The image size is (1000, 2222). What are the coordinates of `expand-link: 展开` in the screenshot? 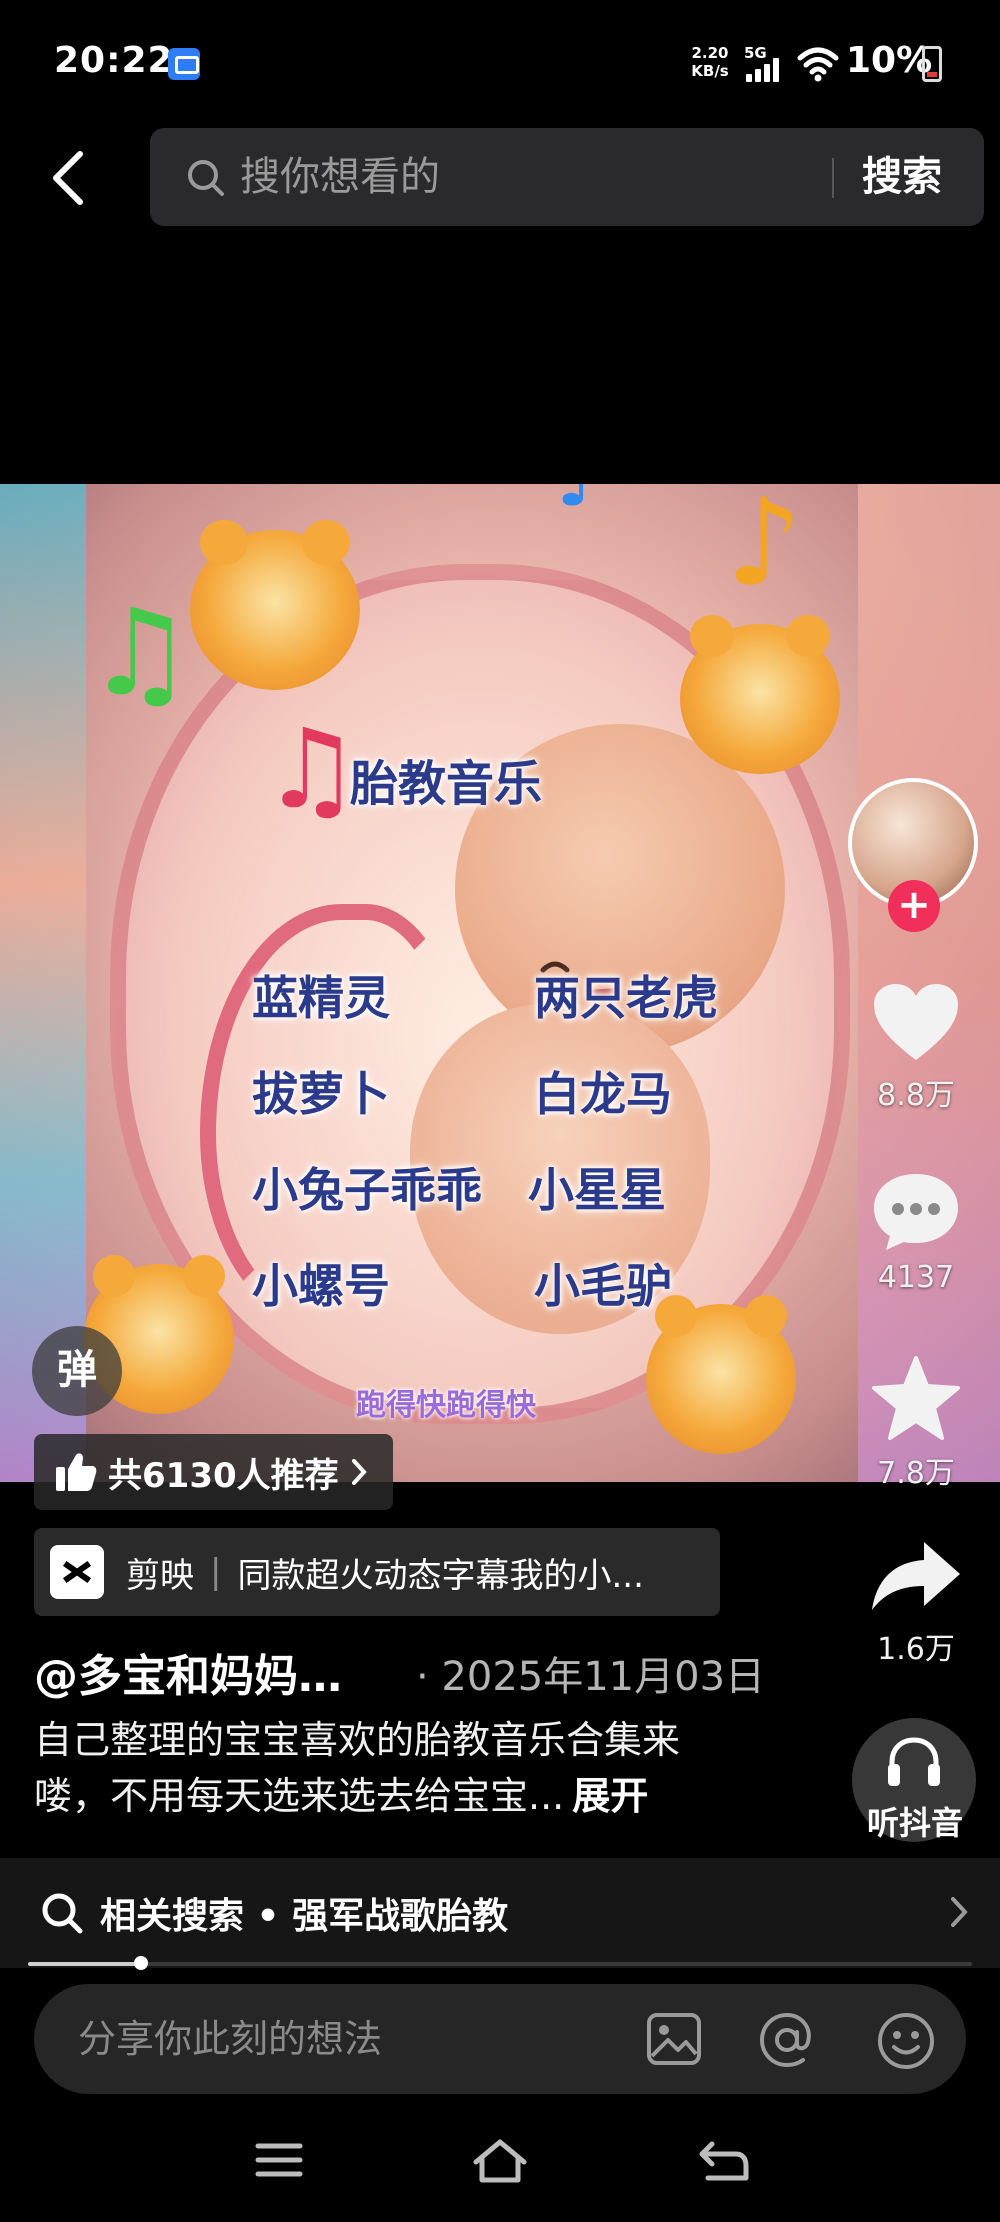 It's located at (610, 1796).